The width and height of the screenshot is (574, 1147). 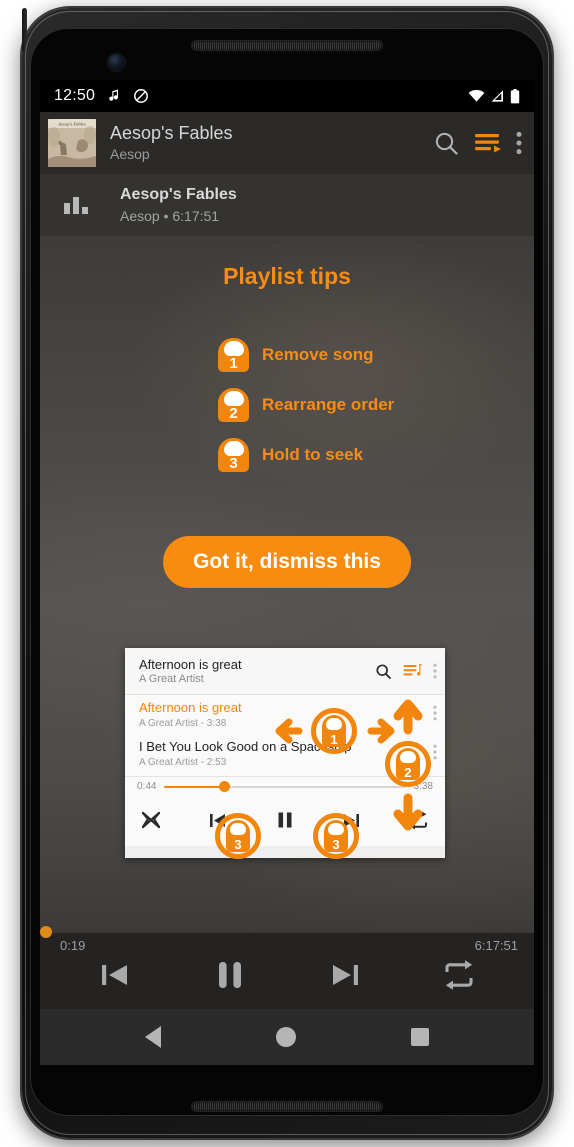 I want to click on now-playing-meta: Aesop • 6:17:51, so click(x=170, y=216).